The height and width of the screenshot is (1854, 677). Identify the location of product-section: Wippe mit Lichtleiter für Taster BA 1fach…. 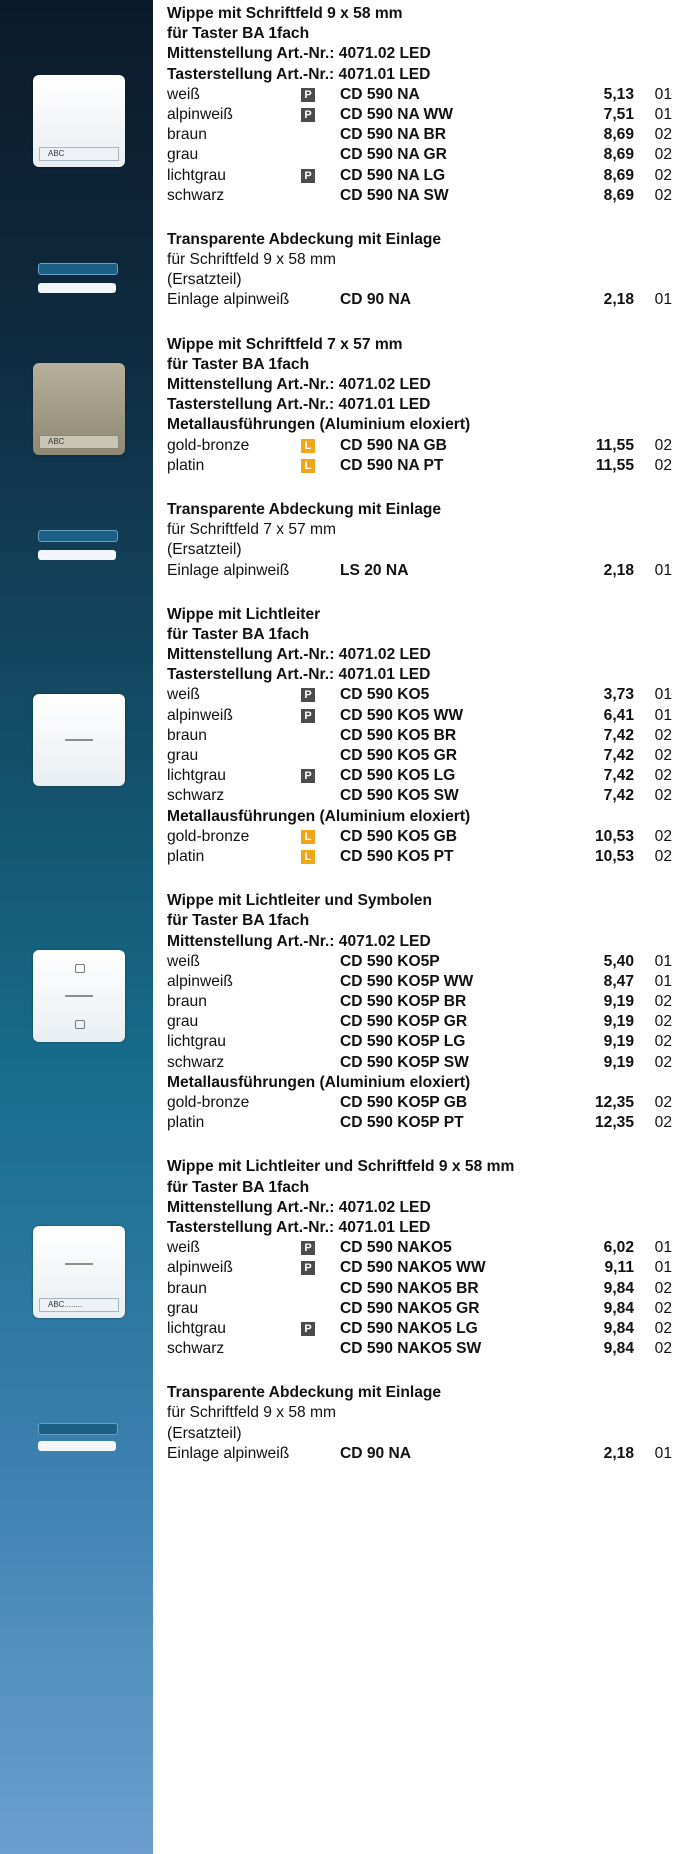
(419, 736).